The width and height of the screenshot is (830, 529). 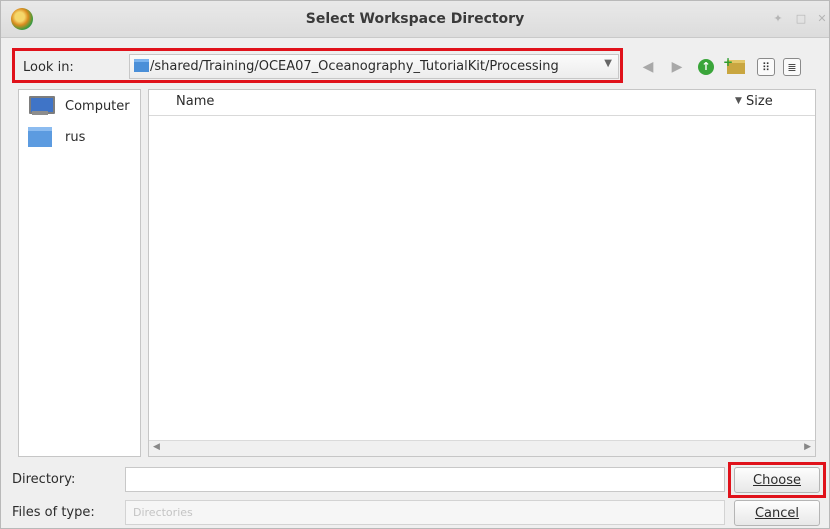 What do you see at coordinates (648, 67) in the screenshot?
I see `back-icon: ◀` at bounding box center [648, 67].